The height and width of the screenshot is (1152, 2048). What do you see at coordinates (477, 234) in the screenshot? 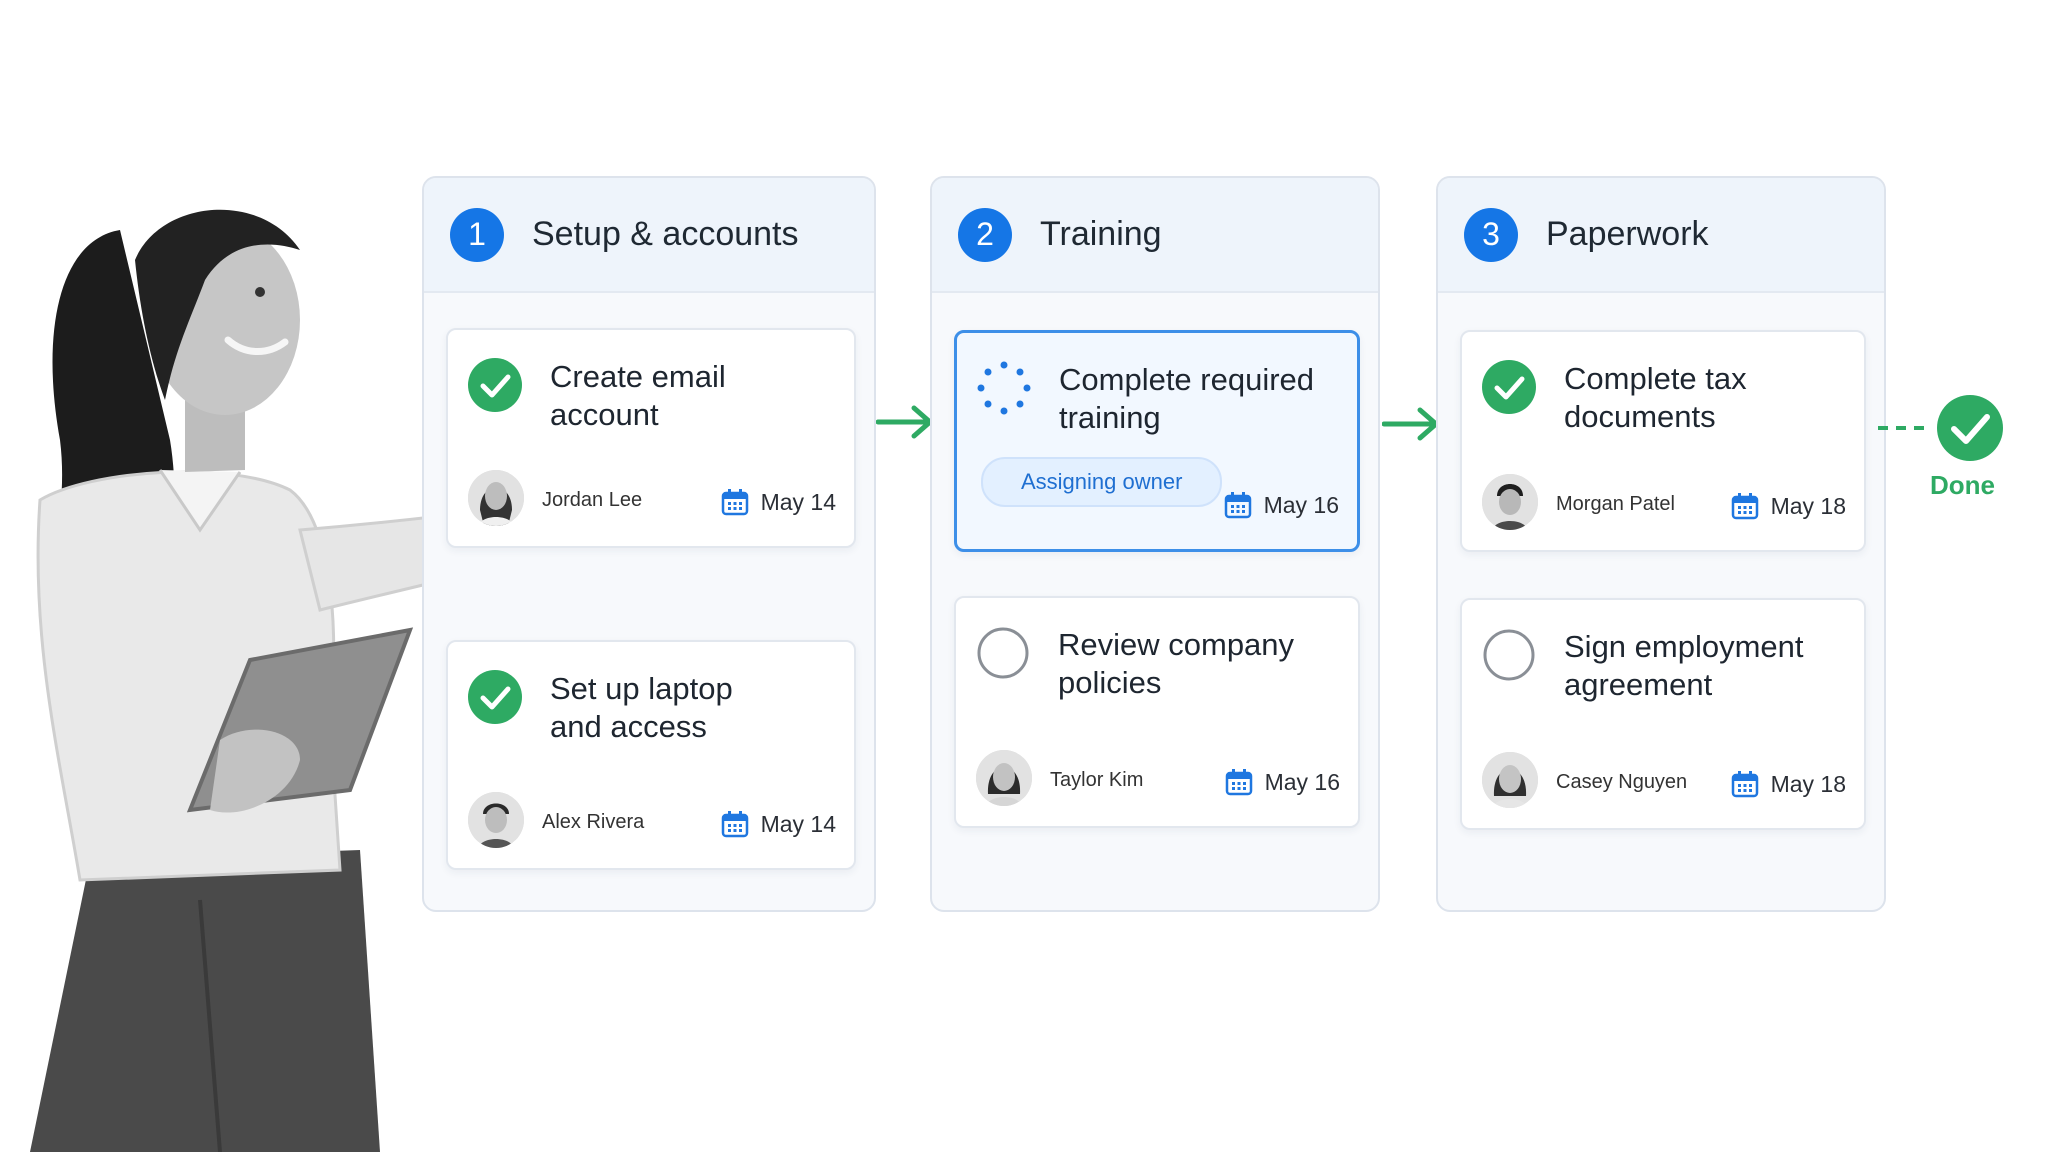
I see `step-number-badge: 1` at bounding box center [477, 234].